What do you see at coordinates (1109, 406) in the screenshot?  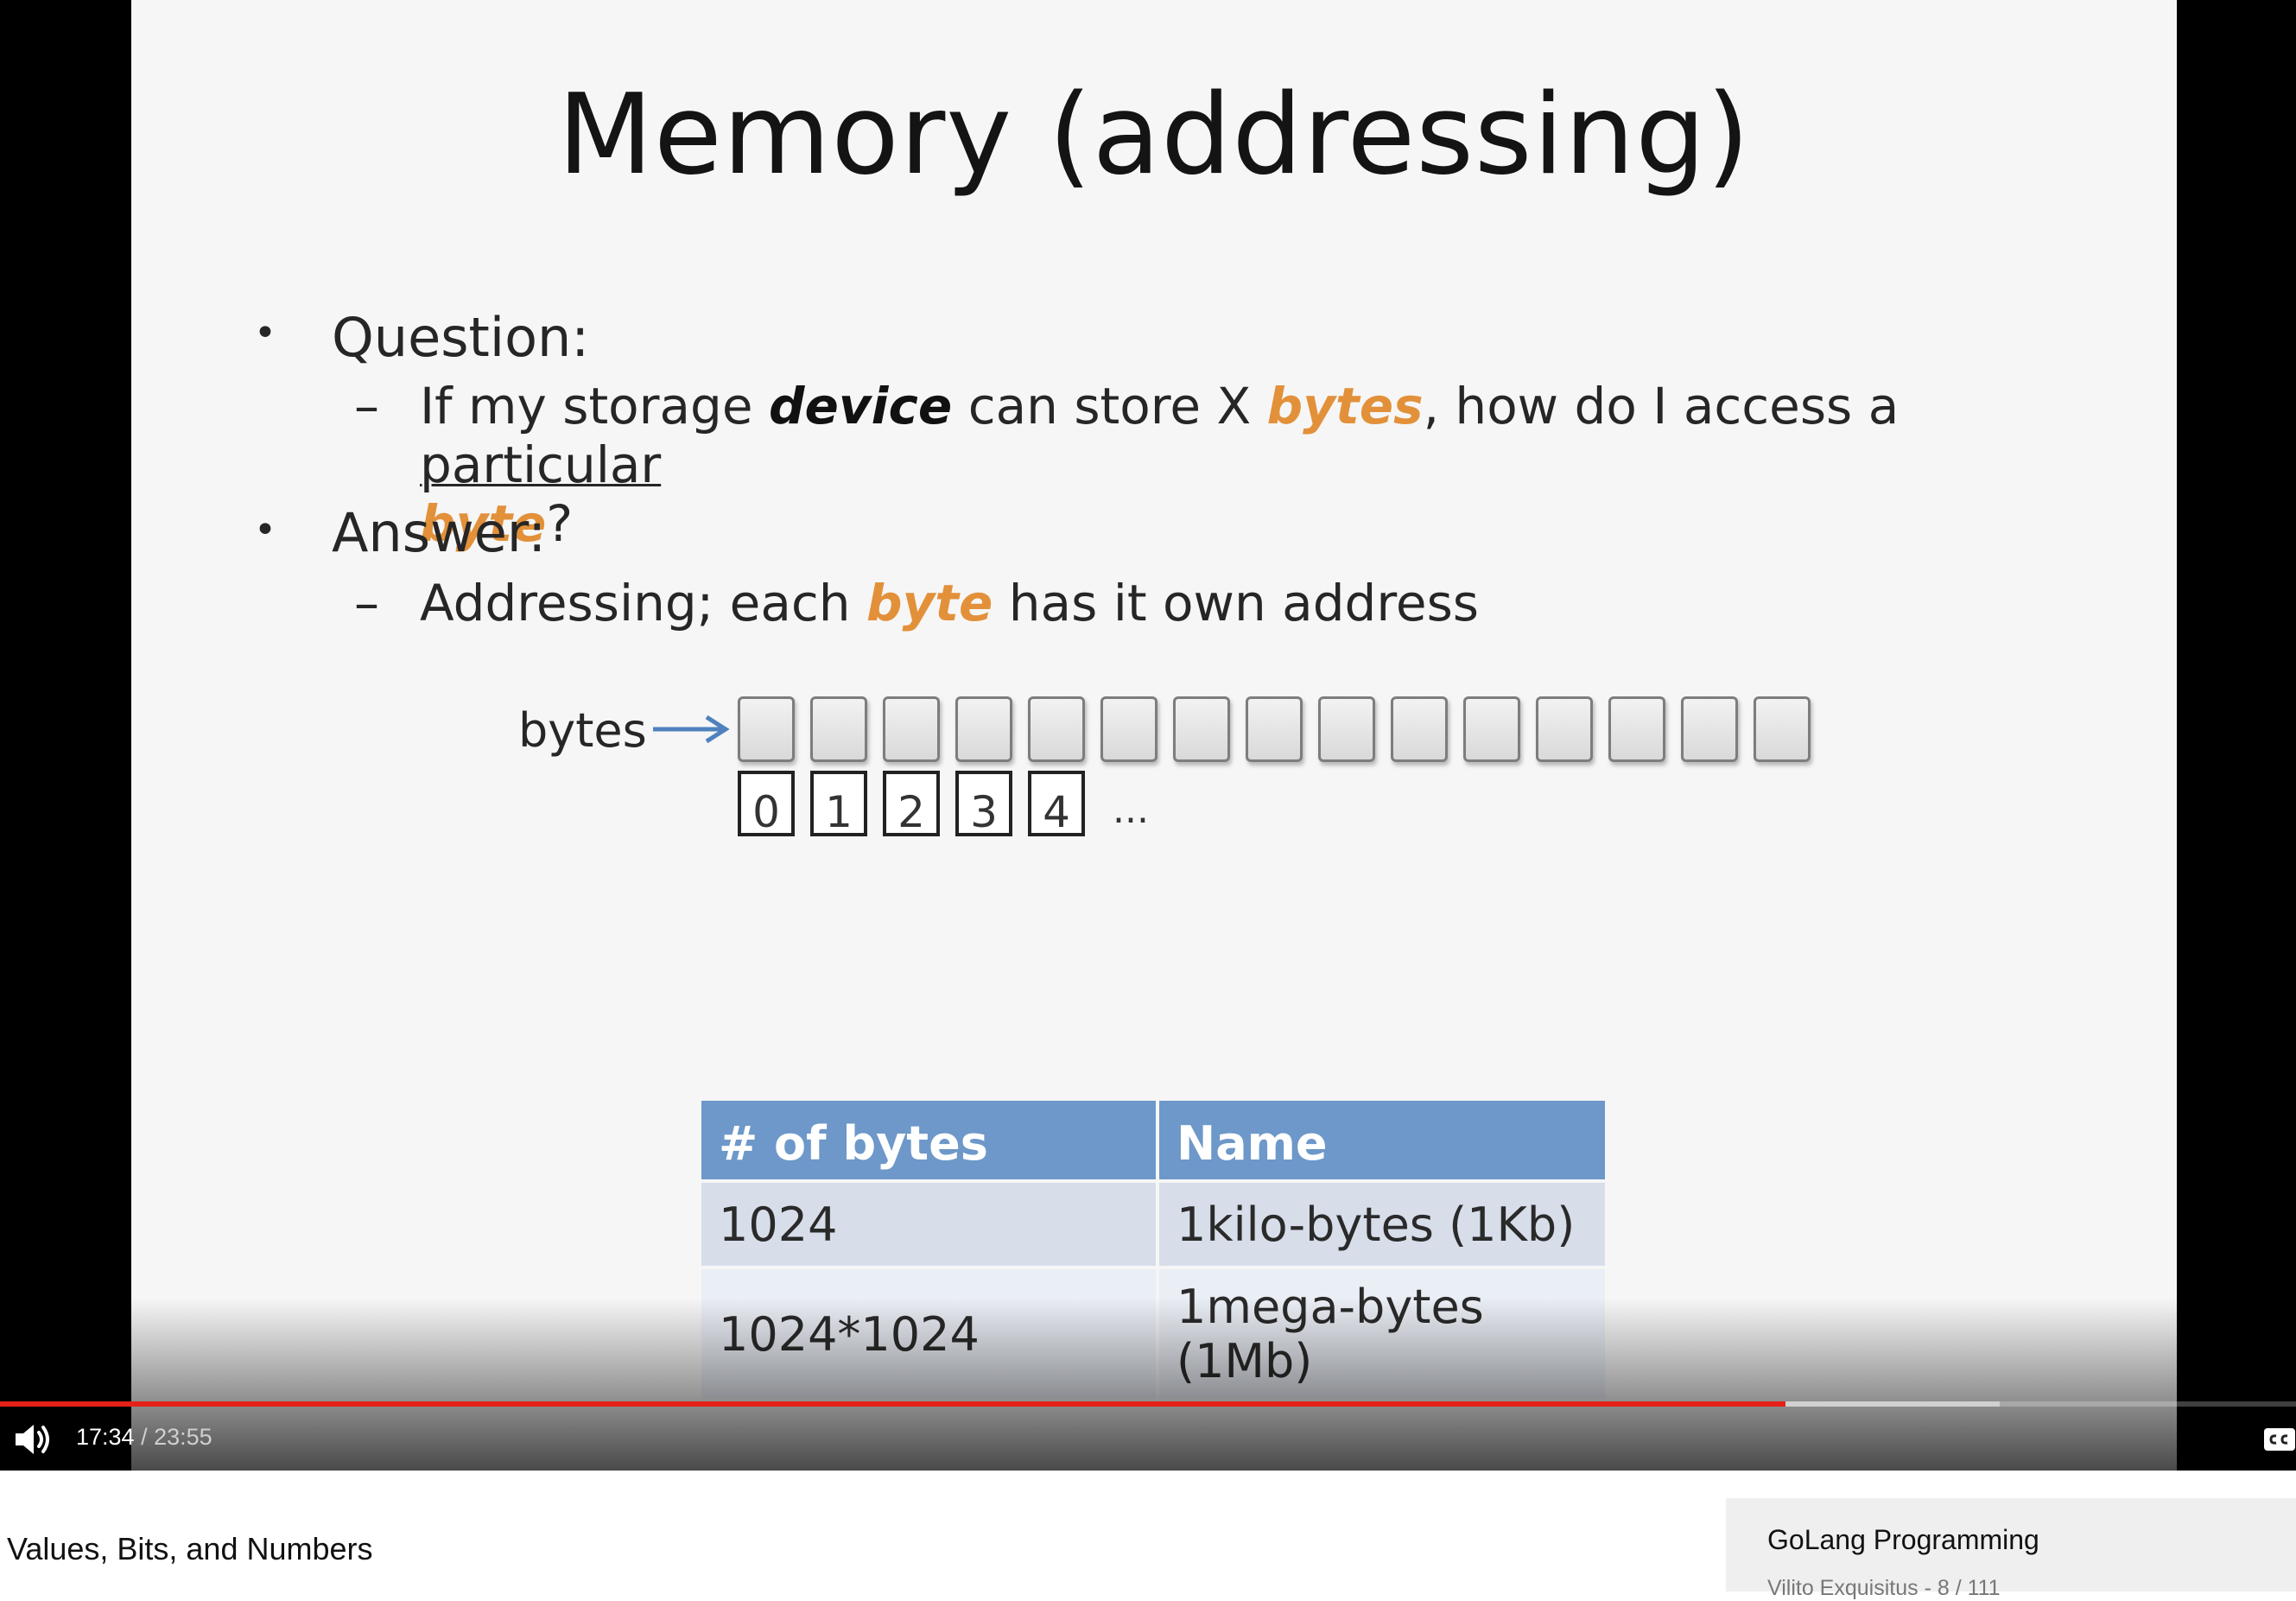 I see `question-text-part: can store X` at bounding box center [1109, 406].